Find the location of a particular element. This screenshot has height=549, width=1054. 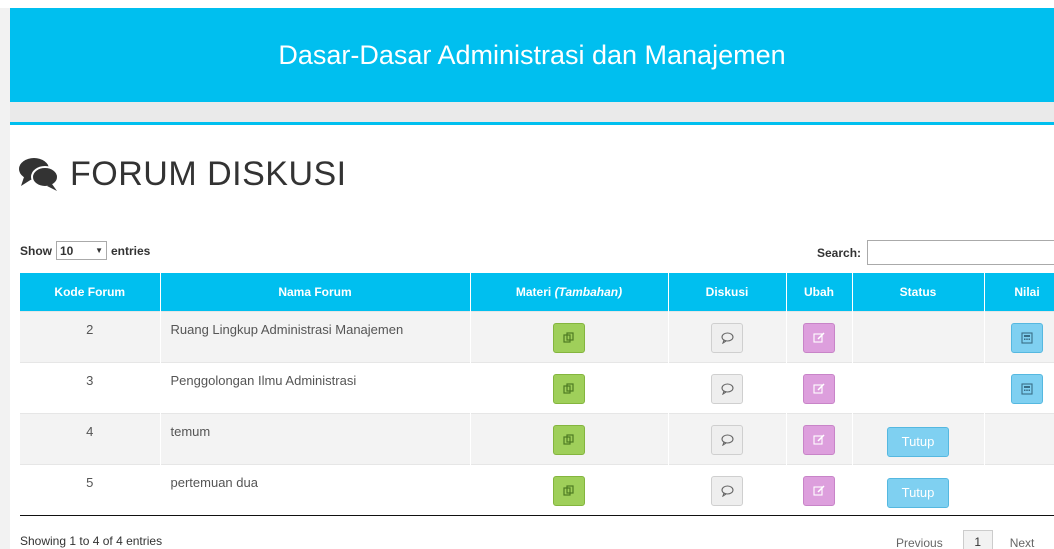

entries-select: 10 ▼ is located at coordinates (81, 250).